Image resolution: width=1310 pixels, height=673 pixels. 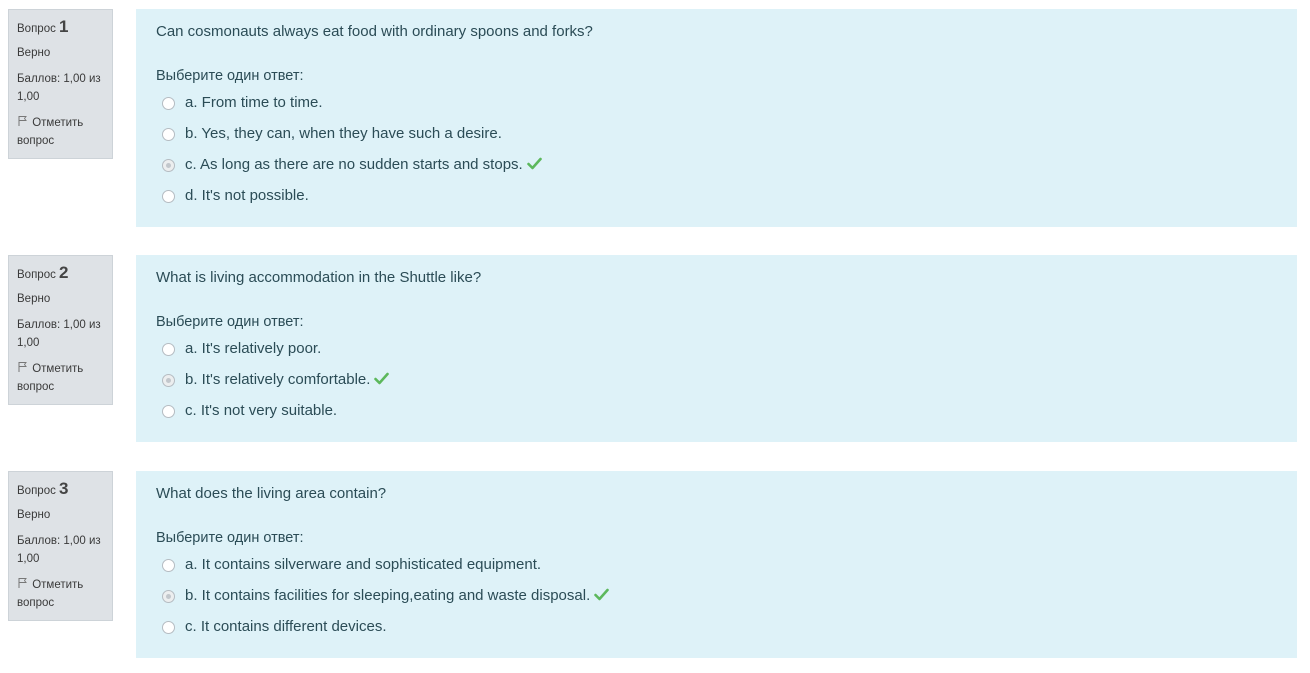 What do you see at coordinates (253, 348) in the screenshot?
I see `option-label: a. It's relatively poor.` at bounding box center [253, 348].